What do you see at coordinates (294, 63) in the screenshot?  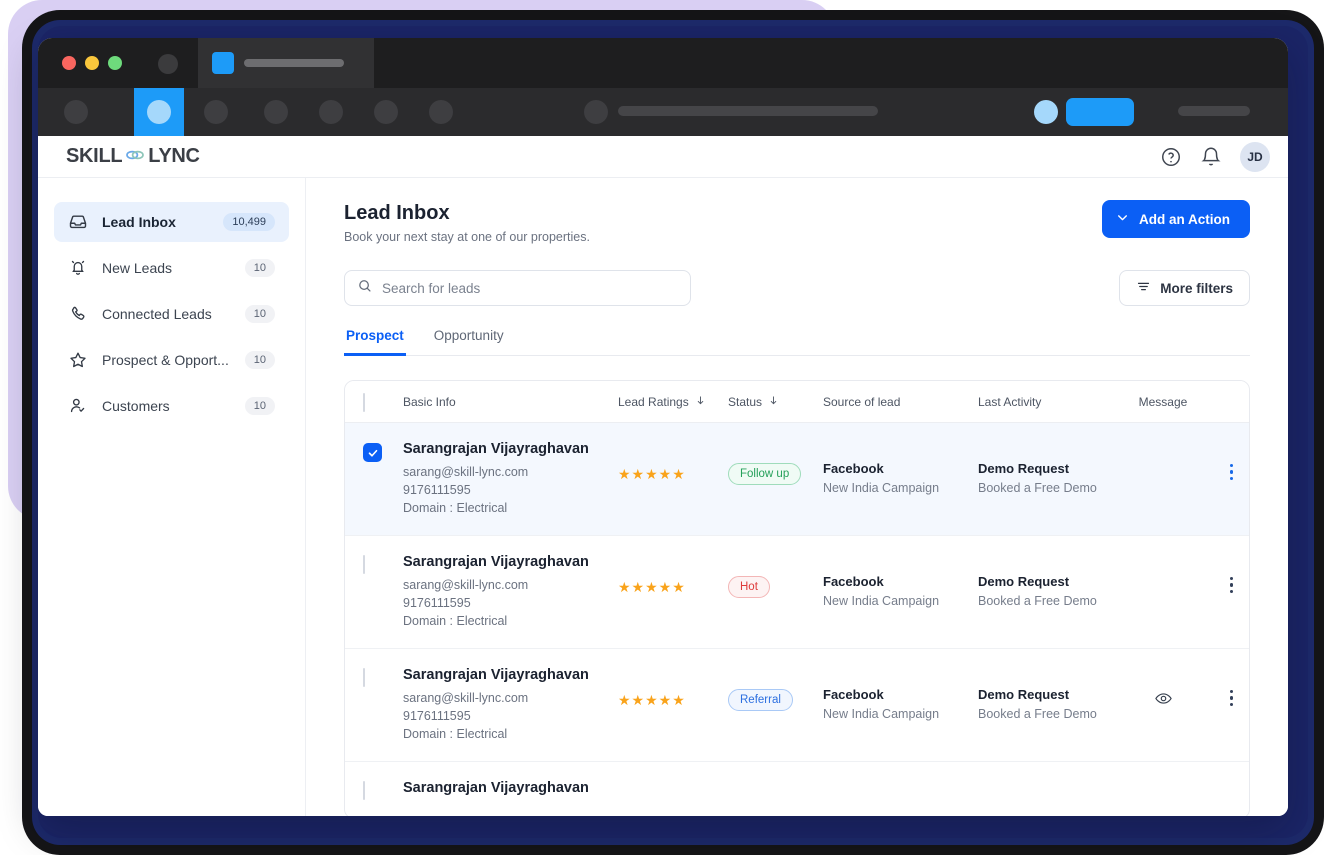 I see `tab-title-placeholder` at bounding box center [294, 63].